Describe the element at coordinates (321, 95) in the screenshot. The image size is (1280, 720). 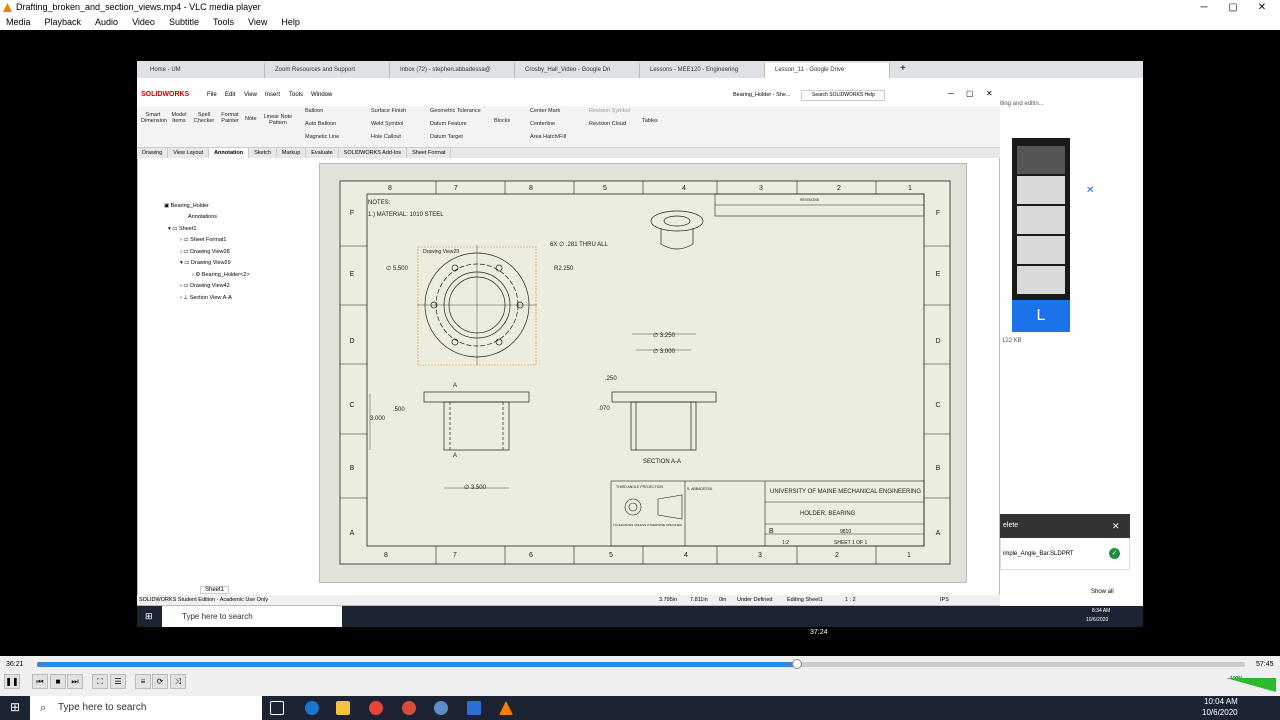
I see `menu-window: Window` at that location.